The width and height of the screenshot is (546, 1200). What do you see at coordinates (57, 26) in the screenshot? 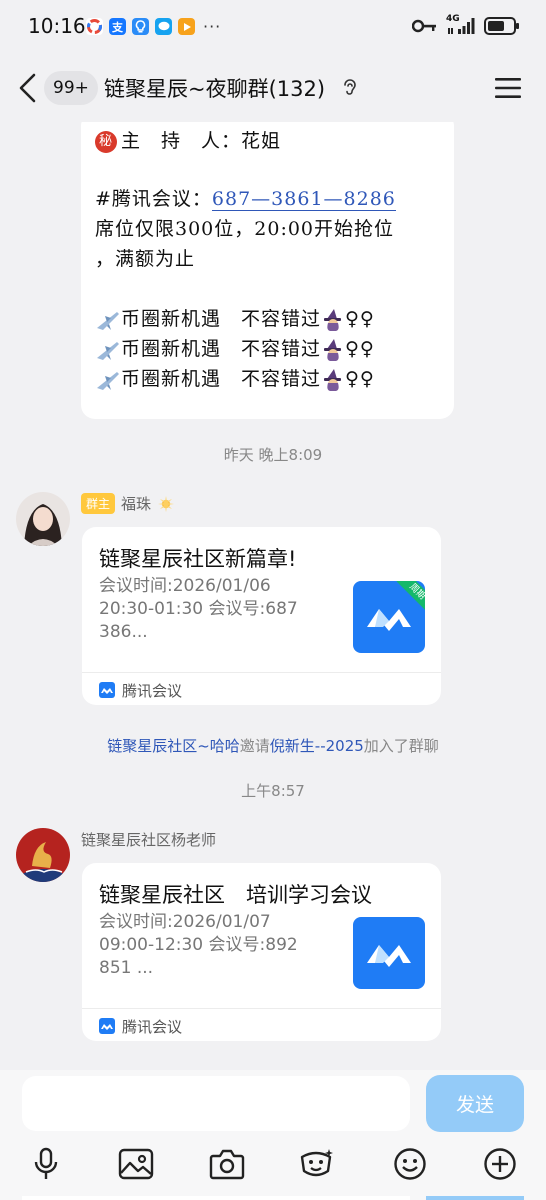
I see `status-time: 10:16` at bounding box center [57, 26].